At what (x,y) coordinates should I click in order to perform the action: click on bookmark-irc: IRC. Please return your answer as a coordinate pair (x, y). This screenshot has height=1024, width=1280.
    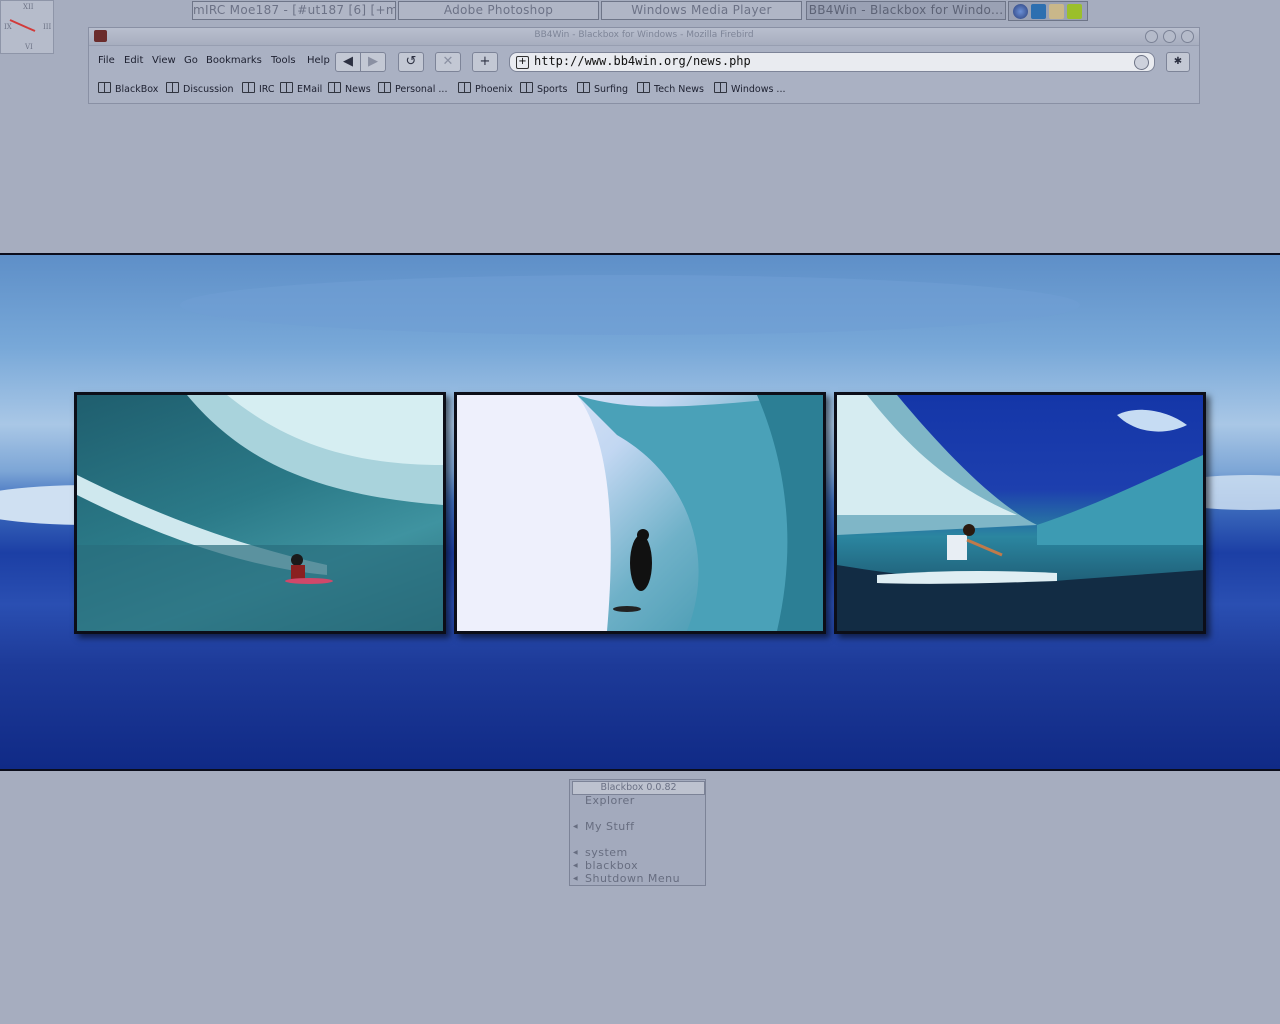
    Looking at the image, I should click on (258, 88).